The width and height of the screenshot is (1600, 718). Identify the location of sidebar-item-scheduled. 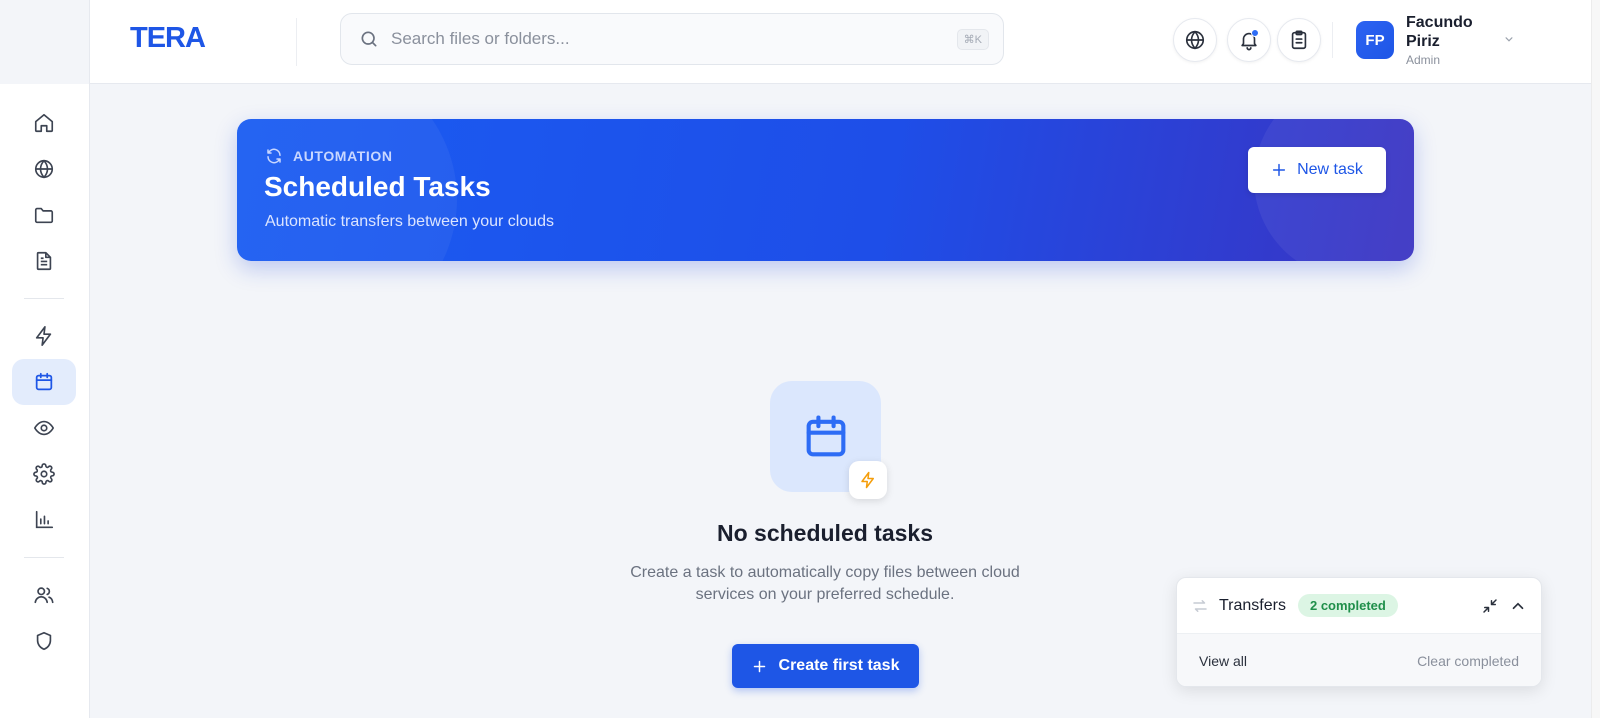
(44, 382).